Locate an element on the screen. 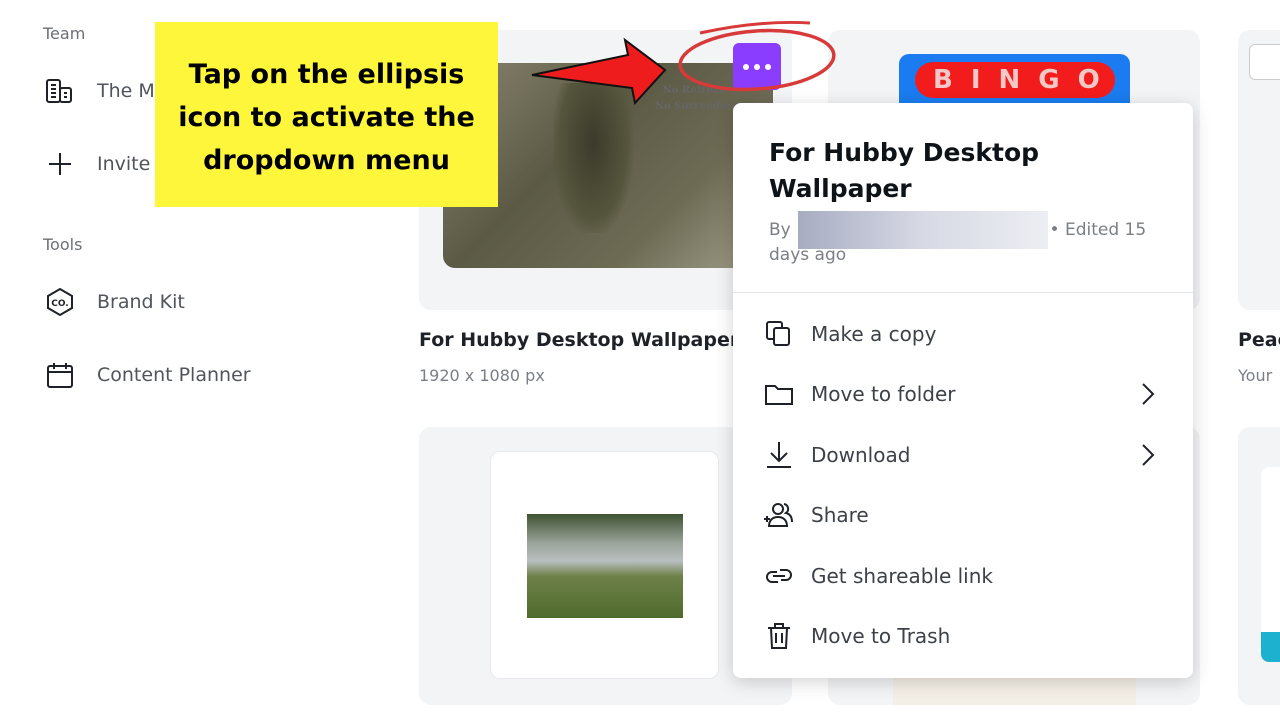 Image resolution: width=1280 pixels, height=720 pixels. redacted-author is located at coordinates (923, 230).